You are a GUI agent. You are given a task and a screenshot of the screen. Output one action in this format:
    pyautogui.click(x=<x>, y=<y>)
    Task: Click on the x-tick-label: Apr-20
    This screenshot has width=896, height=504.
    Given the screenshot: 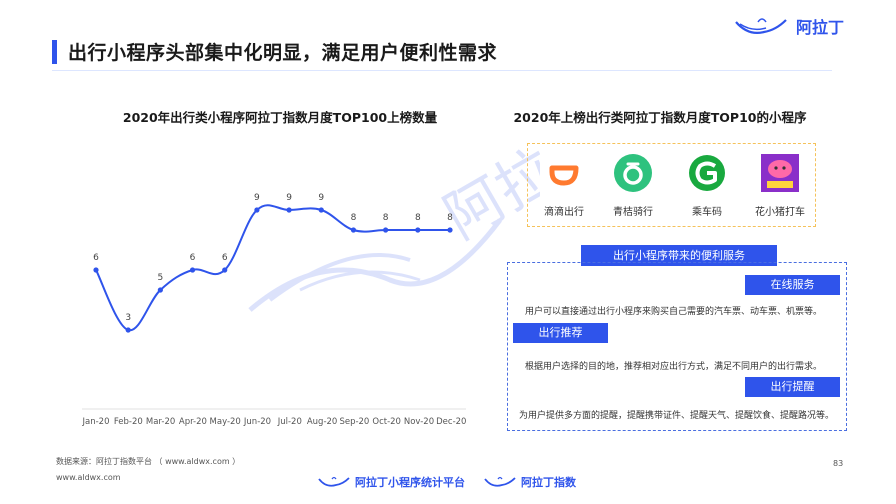 What is the action you would take?
    pyautogui.click(x=193, y=422)
    